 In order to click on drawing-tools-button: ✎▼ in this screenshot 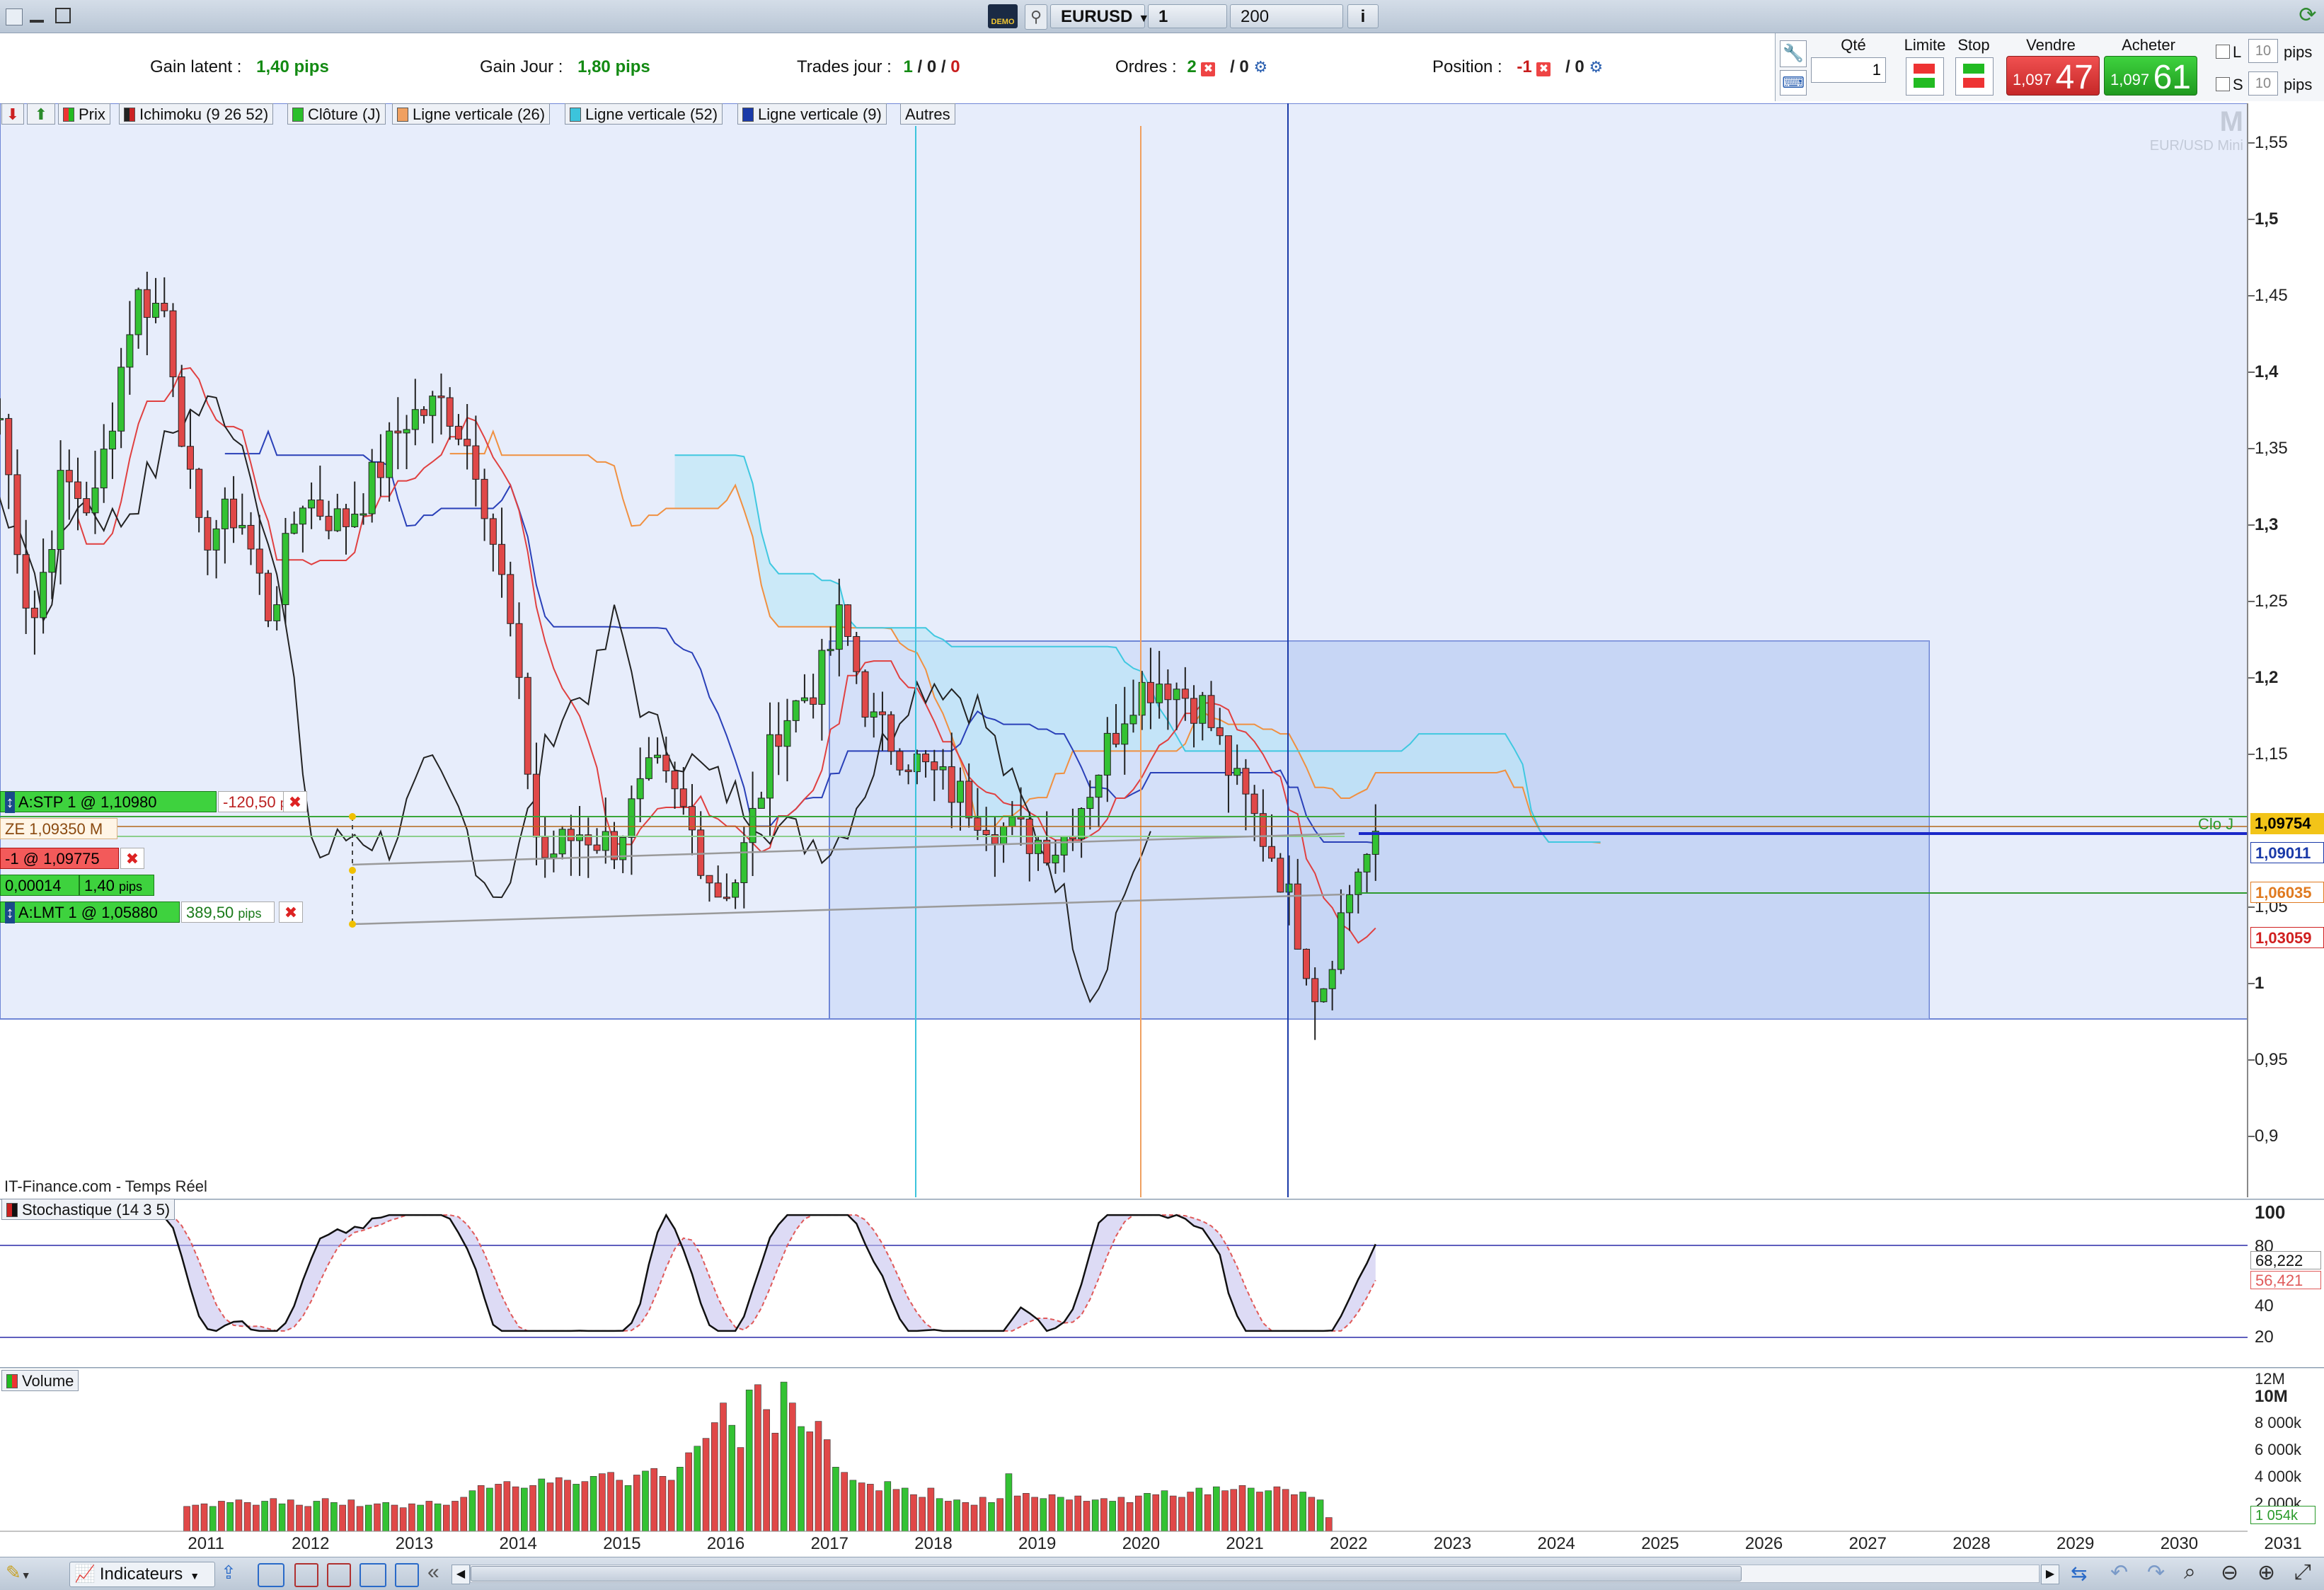, I will do `click(23, 1574)`.